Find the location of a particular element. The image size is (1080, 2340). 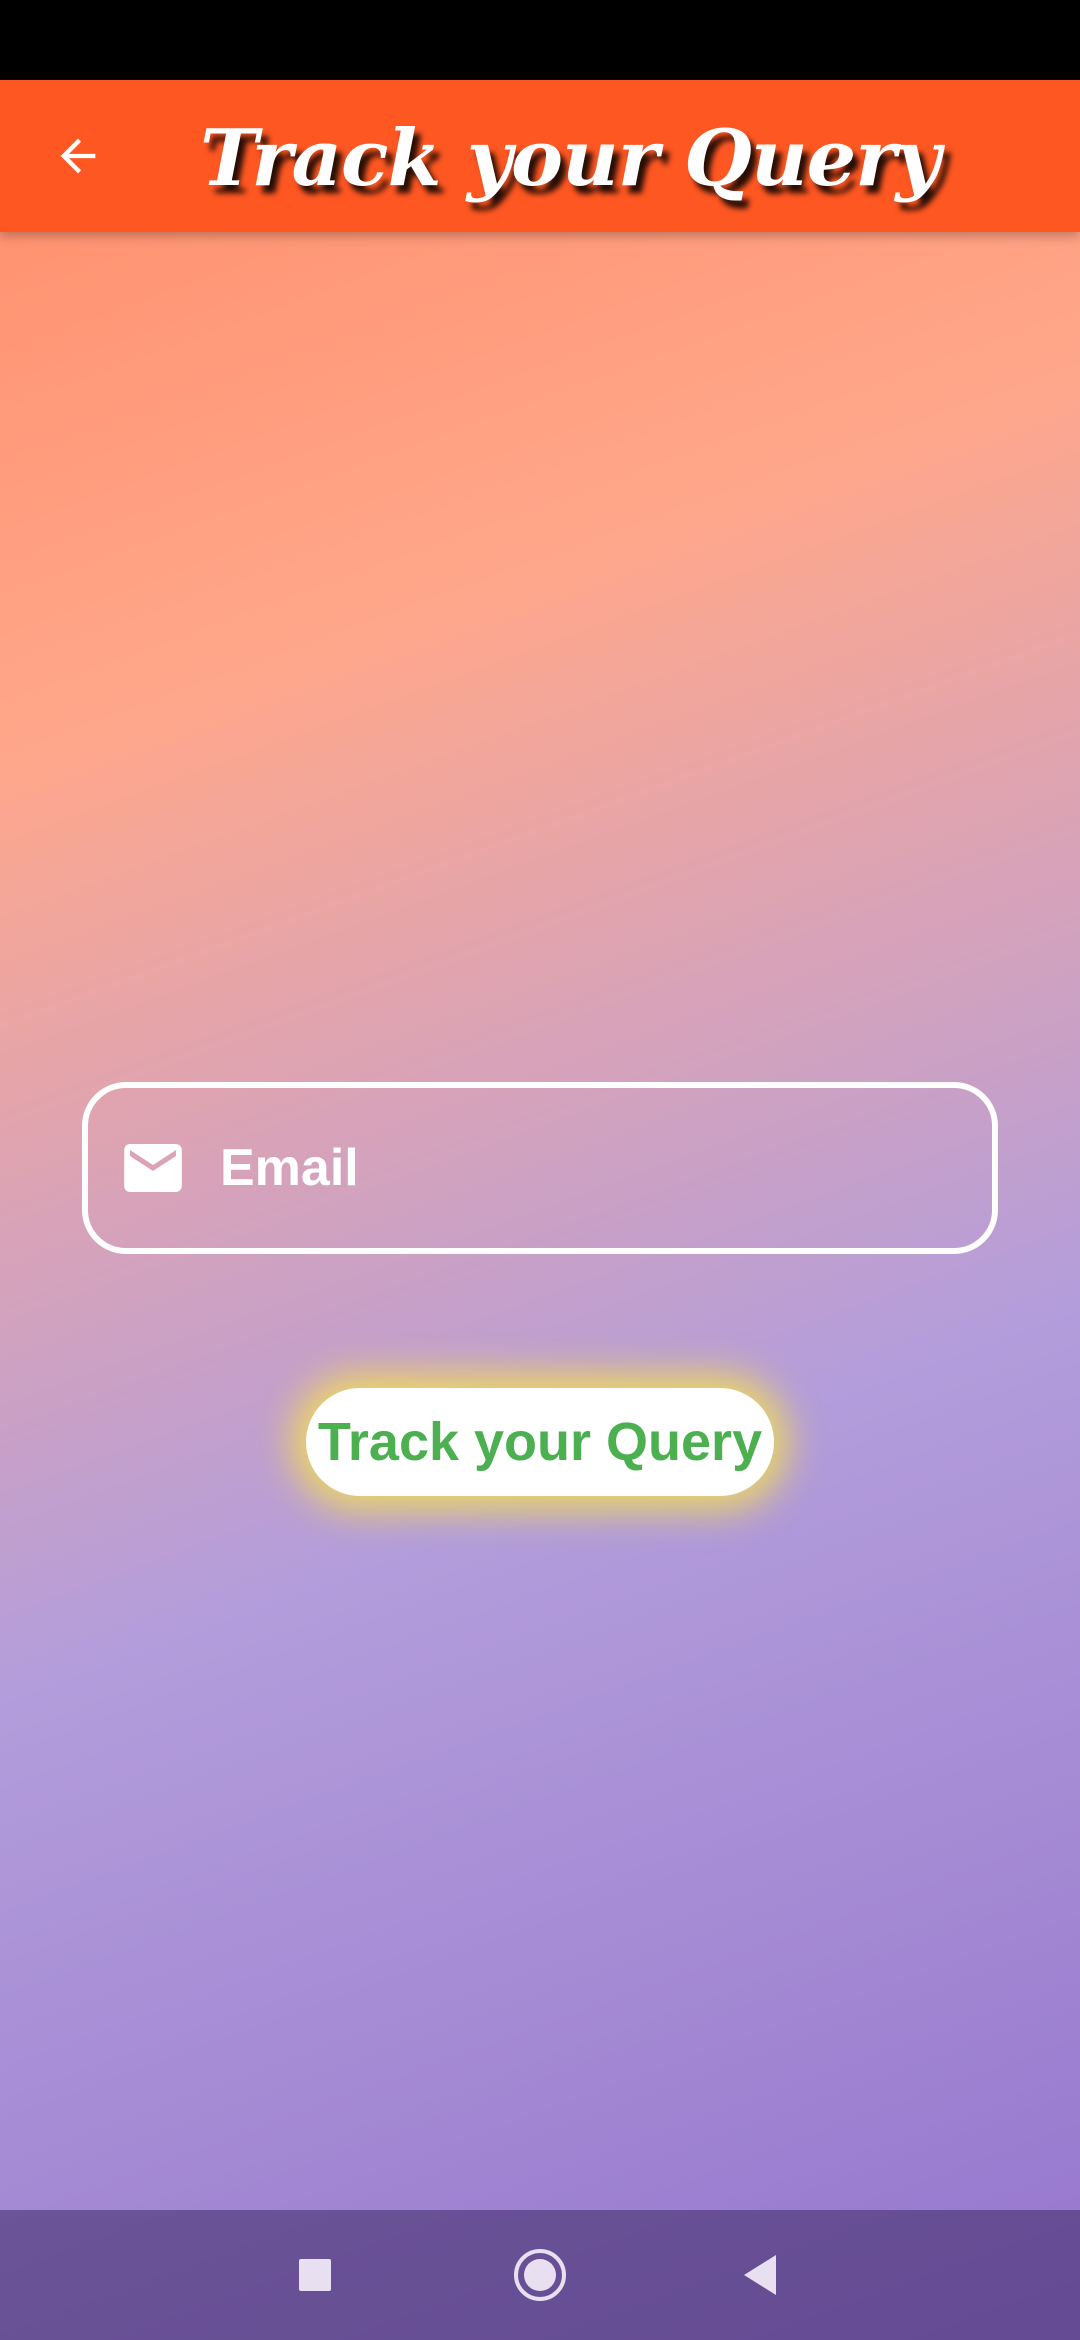

mail-icon is located at coordinates (153, 1168).